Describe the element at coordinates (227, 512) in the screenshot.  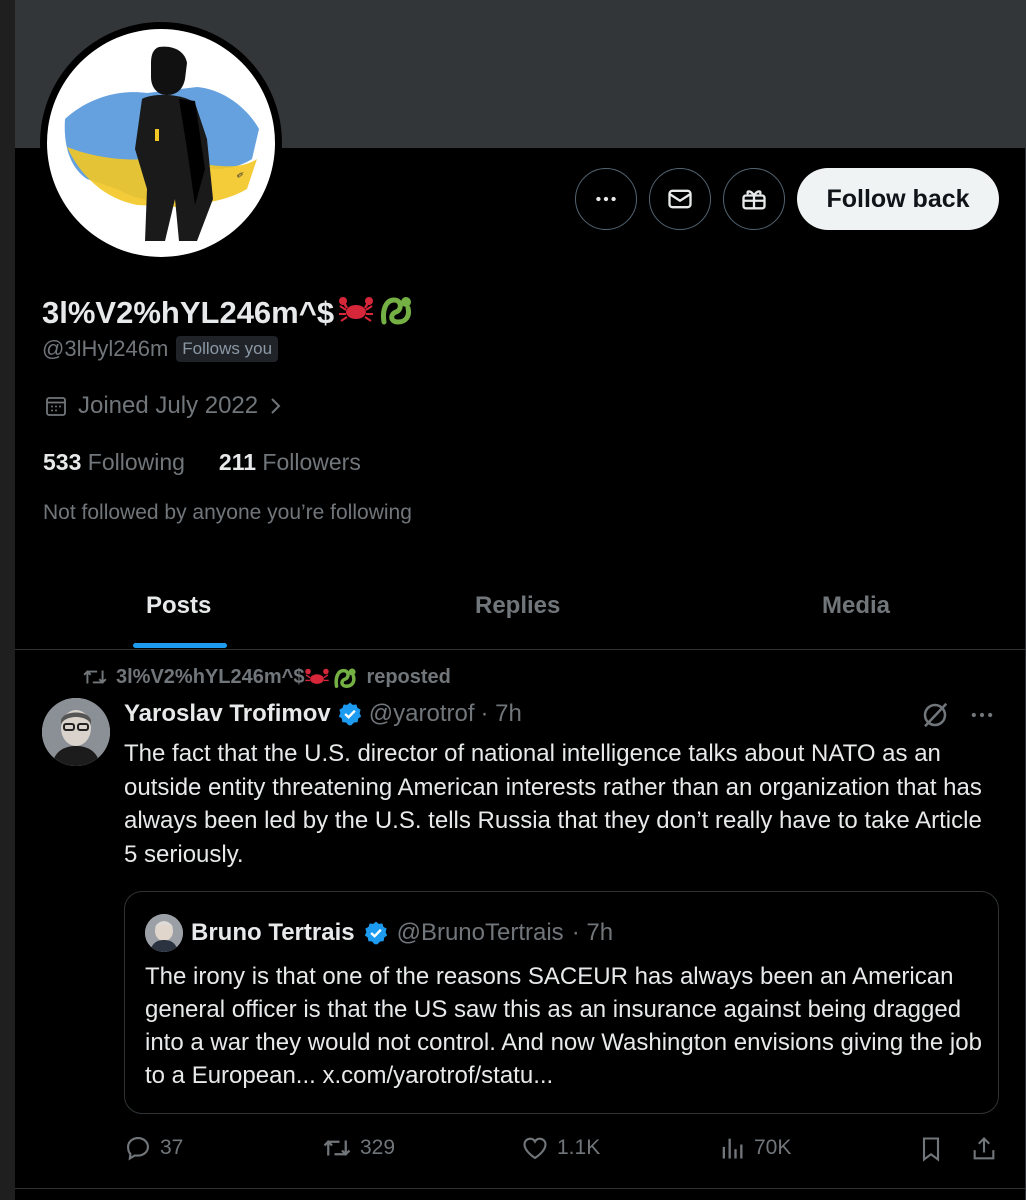
I see `mutuals-note: Not followed by anyone you’re following` at that location.